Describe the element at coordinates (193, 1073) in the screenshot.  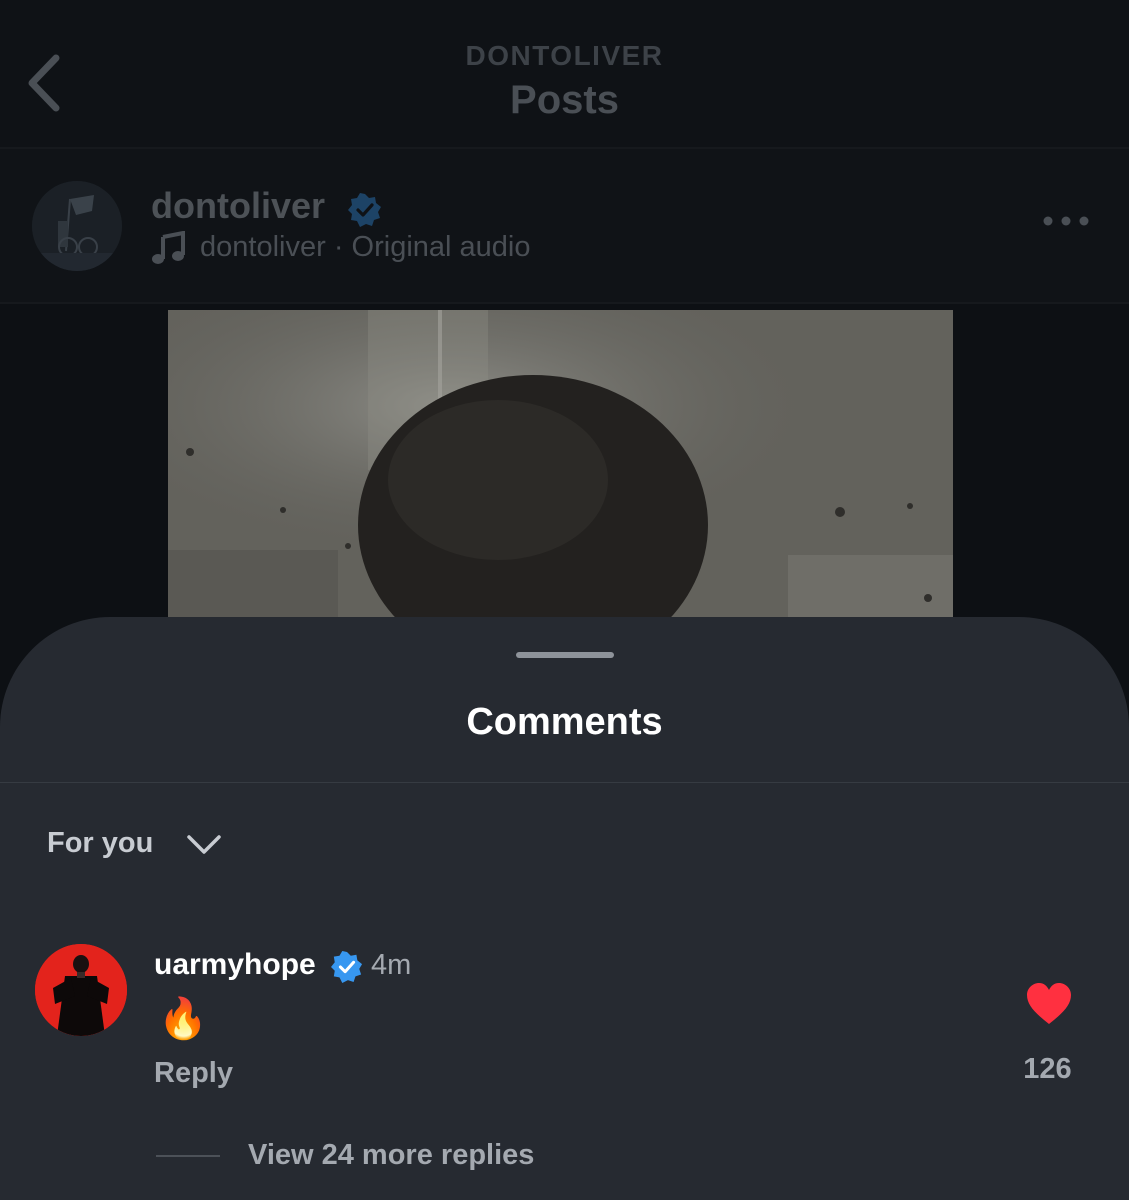
I see `reply-button: Reply` at that location.